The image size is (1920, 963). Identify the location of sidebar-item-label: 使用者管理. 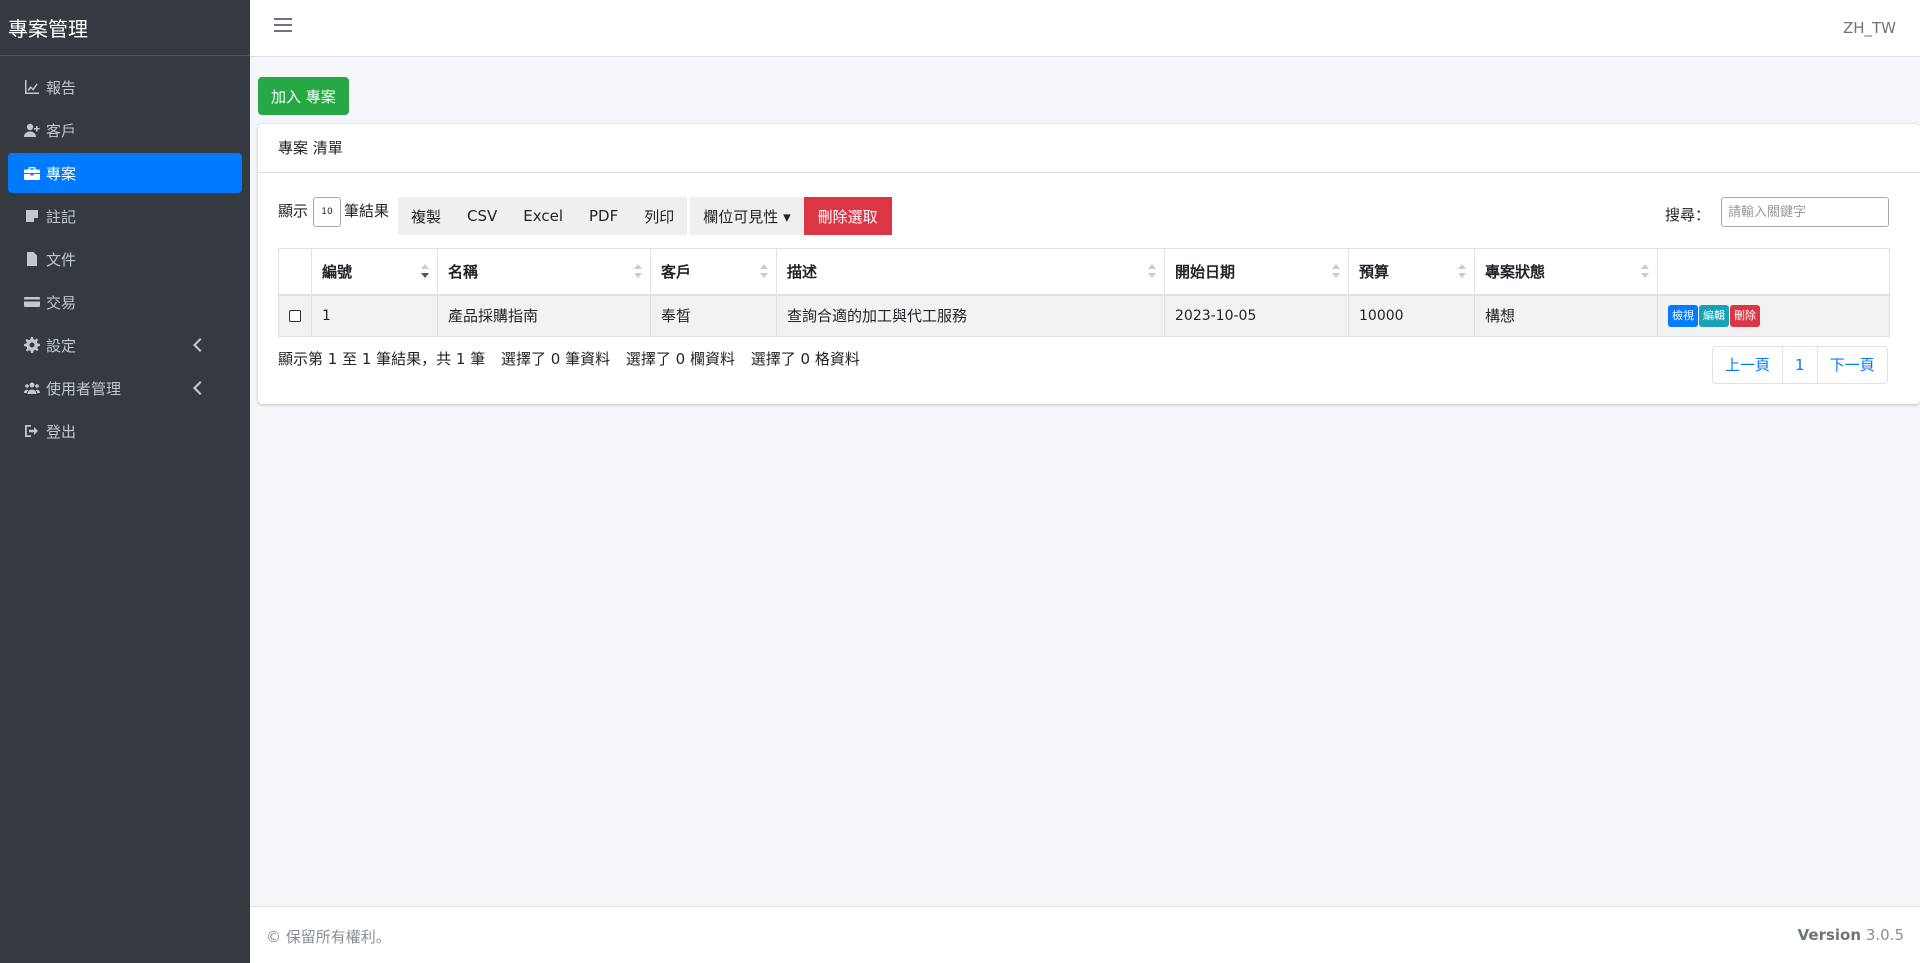
(84, 388).